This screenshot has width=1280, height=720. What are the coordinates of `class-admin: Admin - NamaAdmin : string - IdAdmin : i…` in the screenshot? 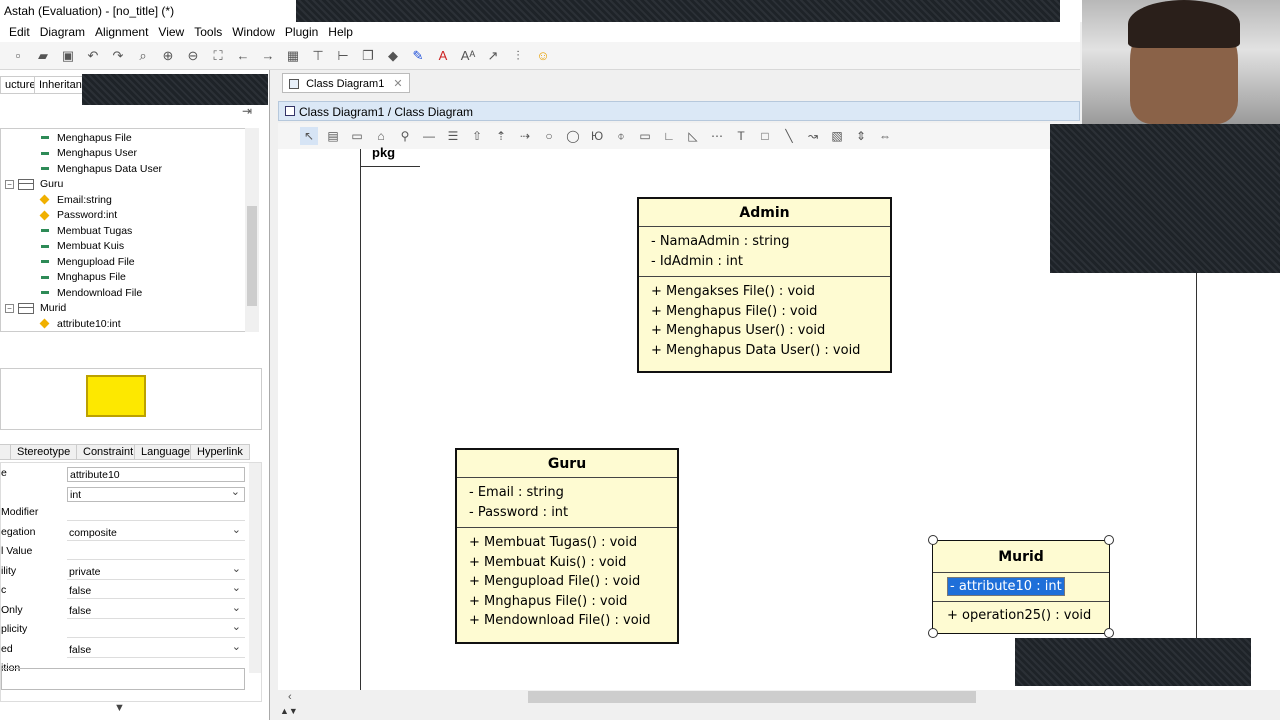 It's located at (764, 285).